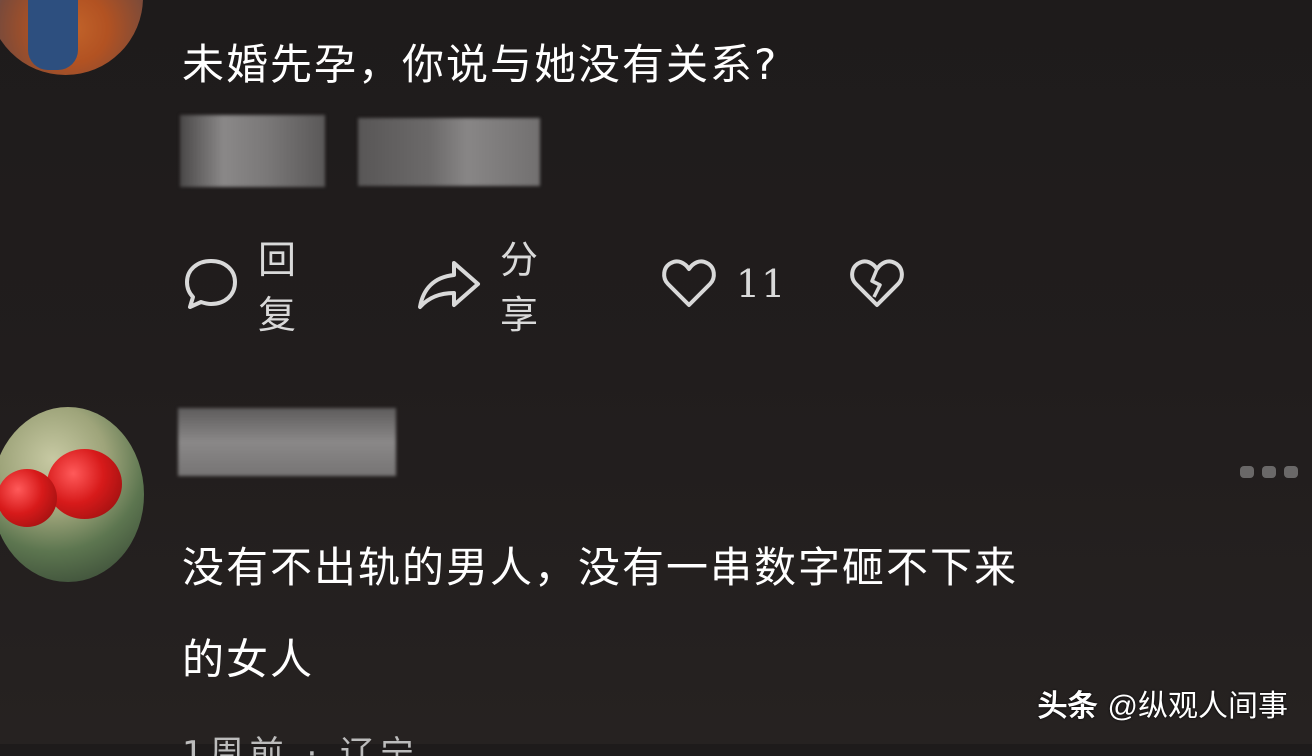 This screenshot has height=756, width=1312. What do you see at coordinates (761, 284) in the screenshot?
I see `like-count: 11` at bounding box center [761, 284].